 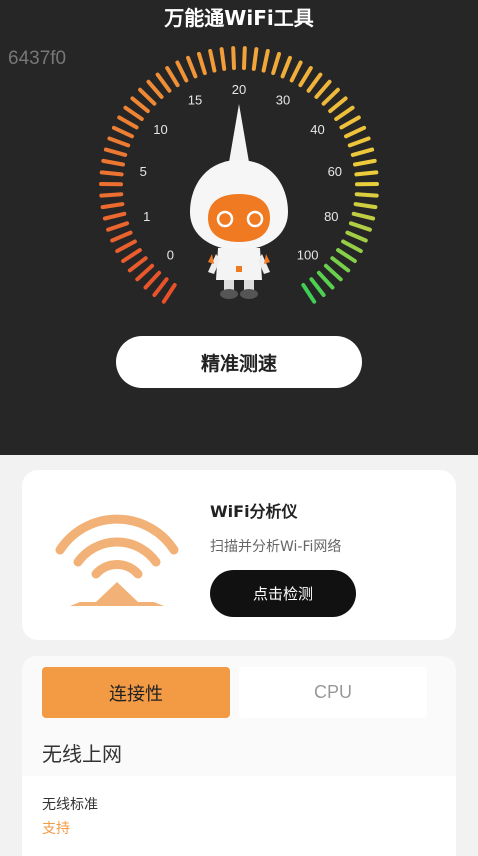 I want to click on wifi-analyzer-subtitle: 扫描并分析Wi-Fi网络, so click(x=275, y=546).